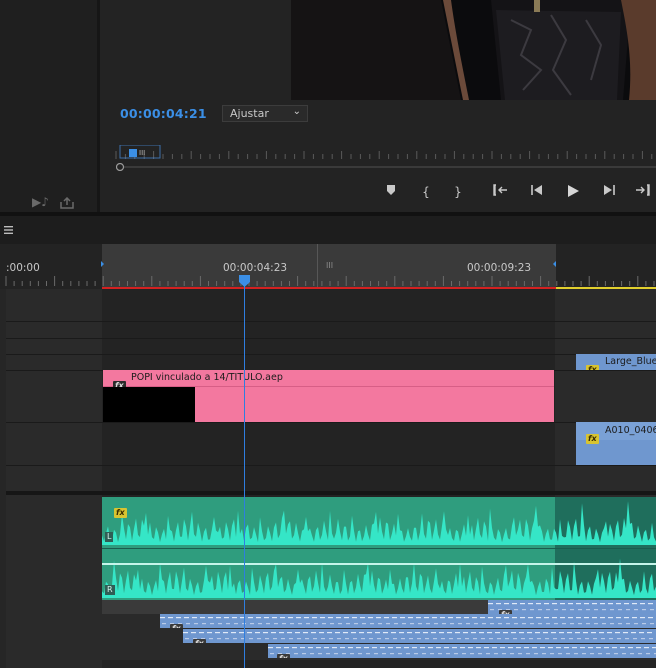 The width and height of the screenshot is (656, 668). I want to click on ruler-ticks, so click(330, 281).